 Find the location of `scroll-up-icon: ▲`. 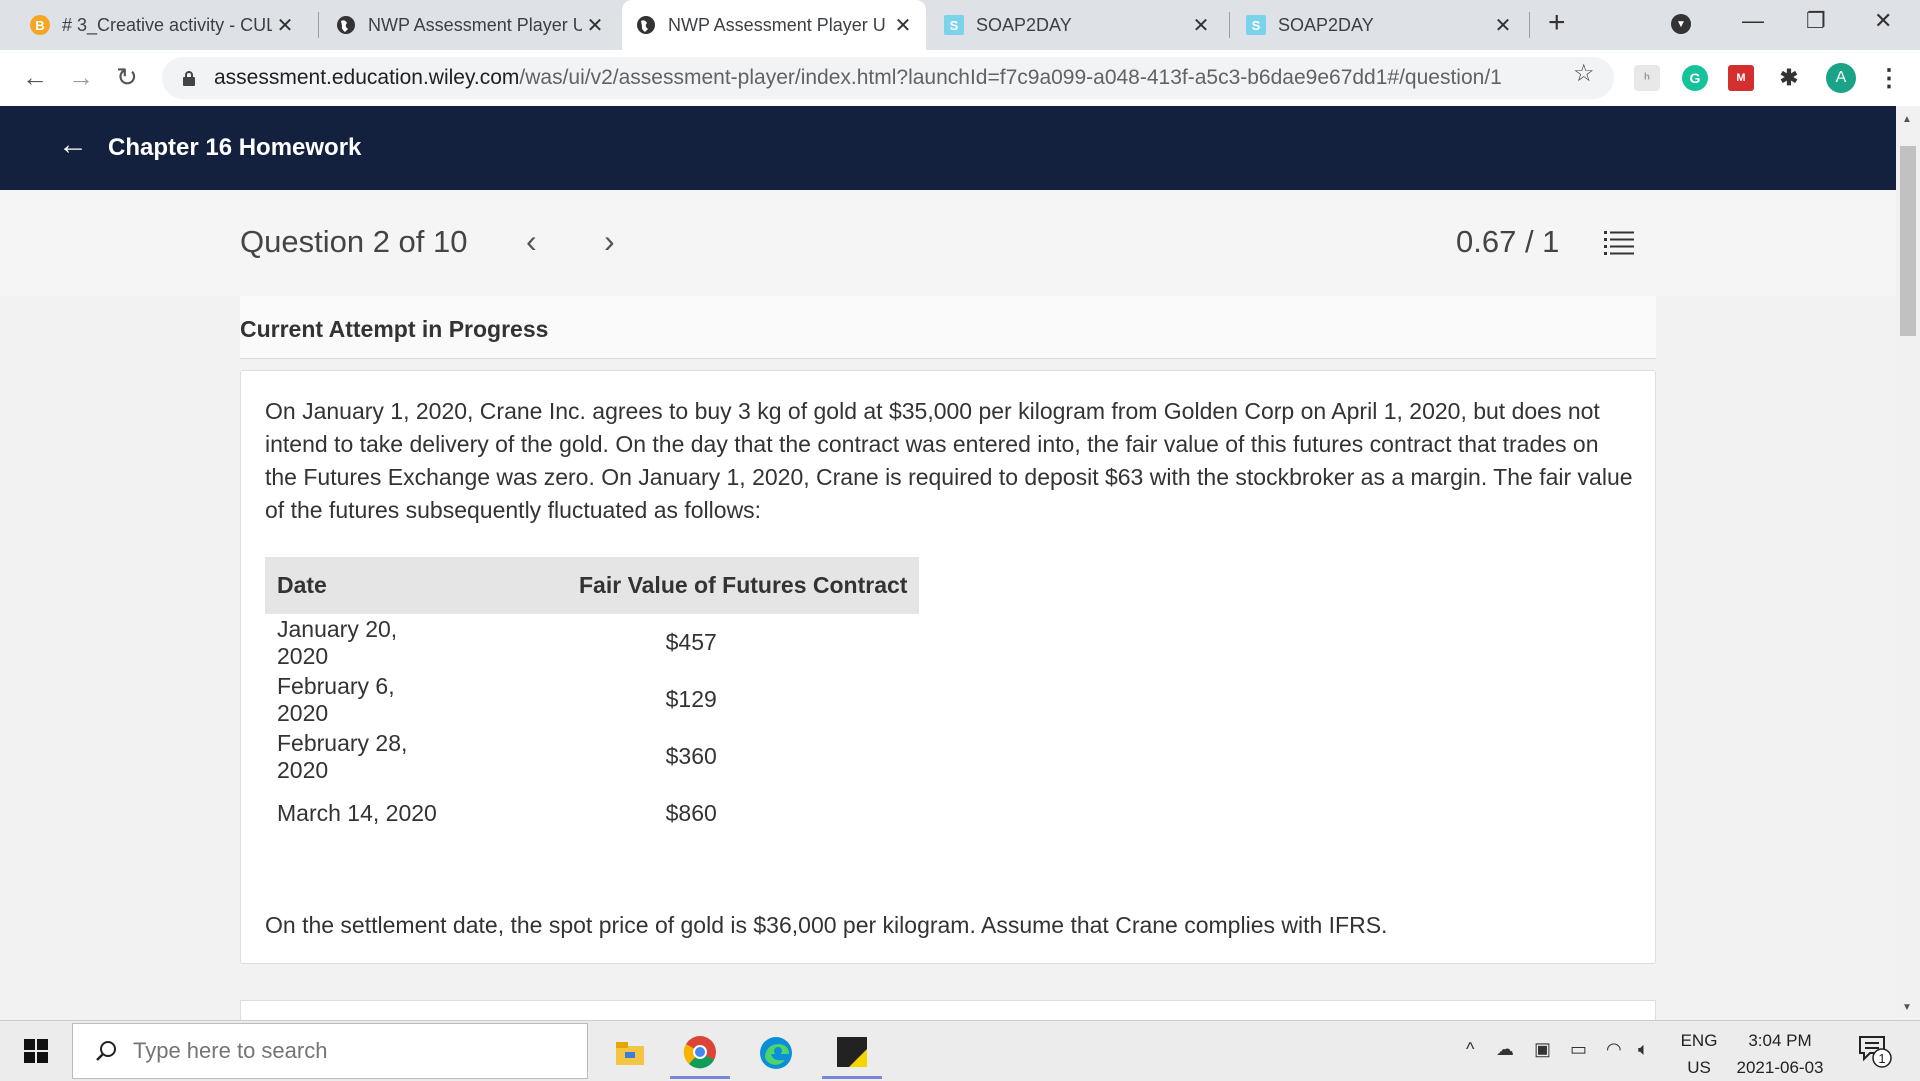

scroll-up-icon: ▲ is located at coordinates (1907, 119).